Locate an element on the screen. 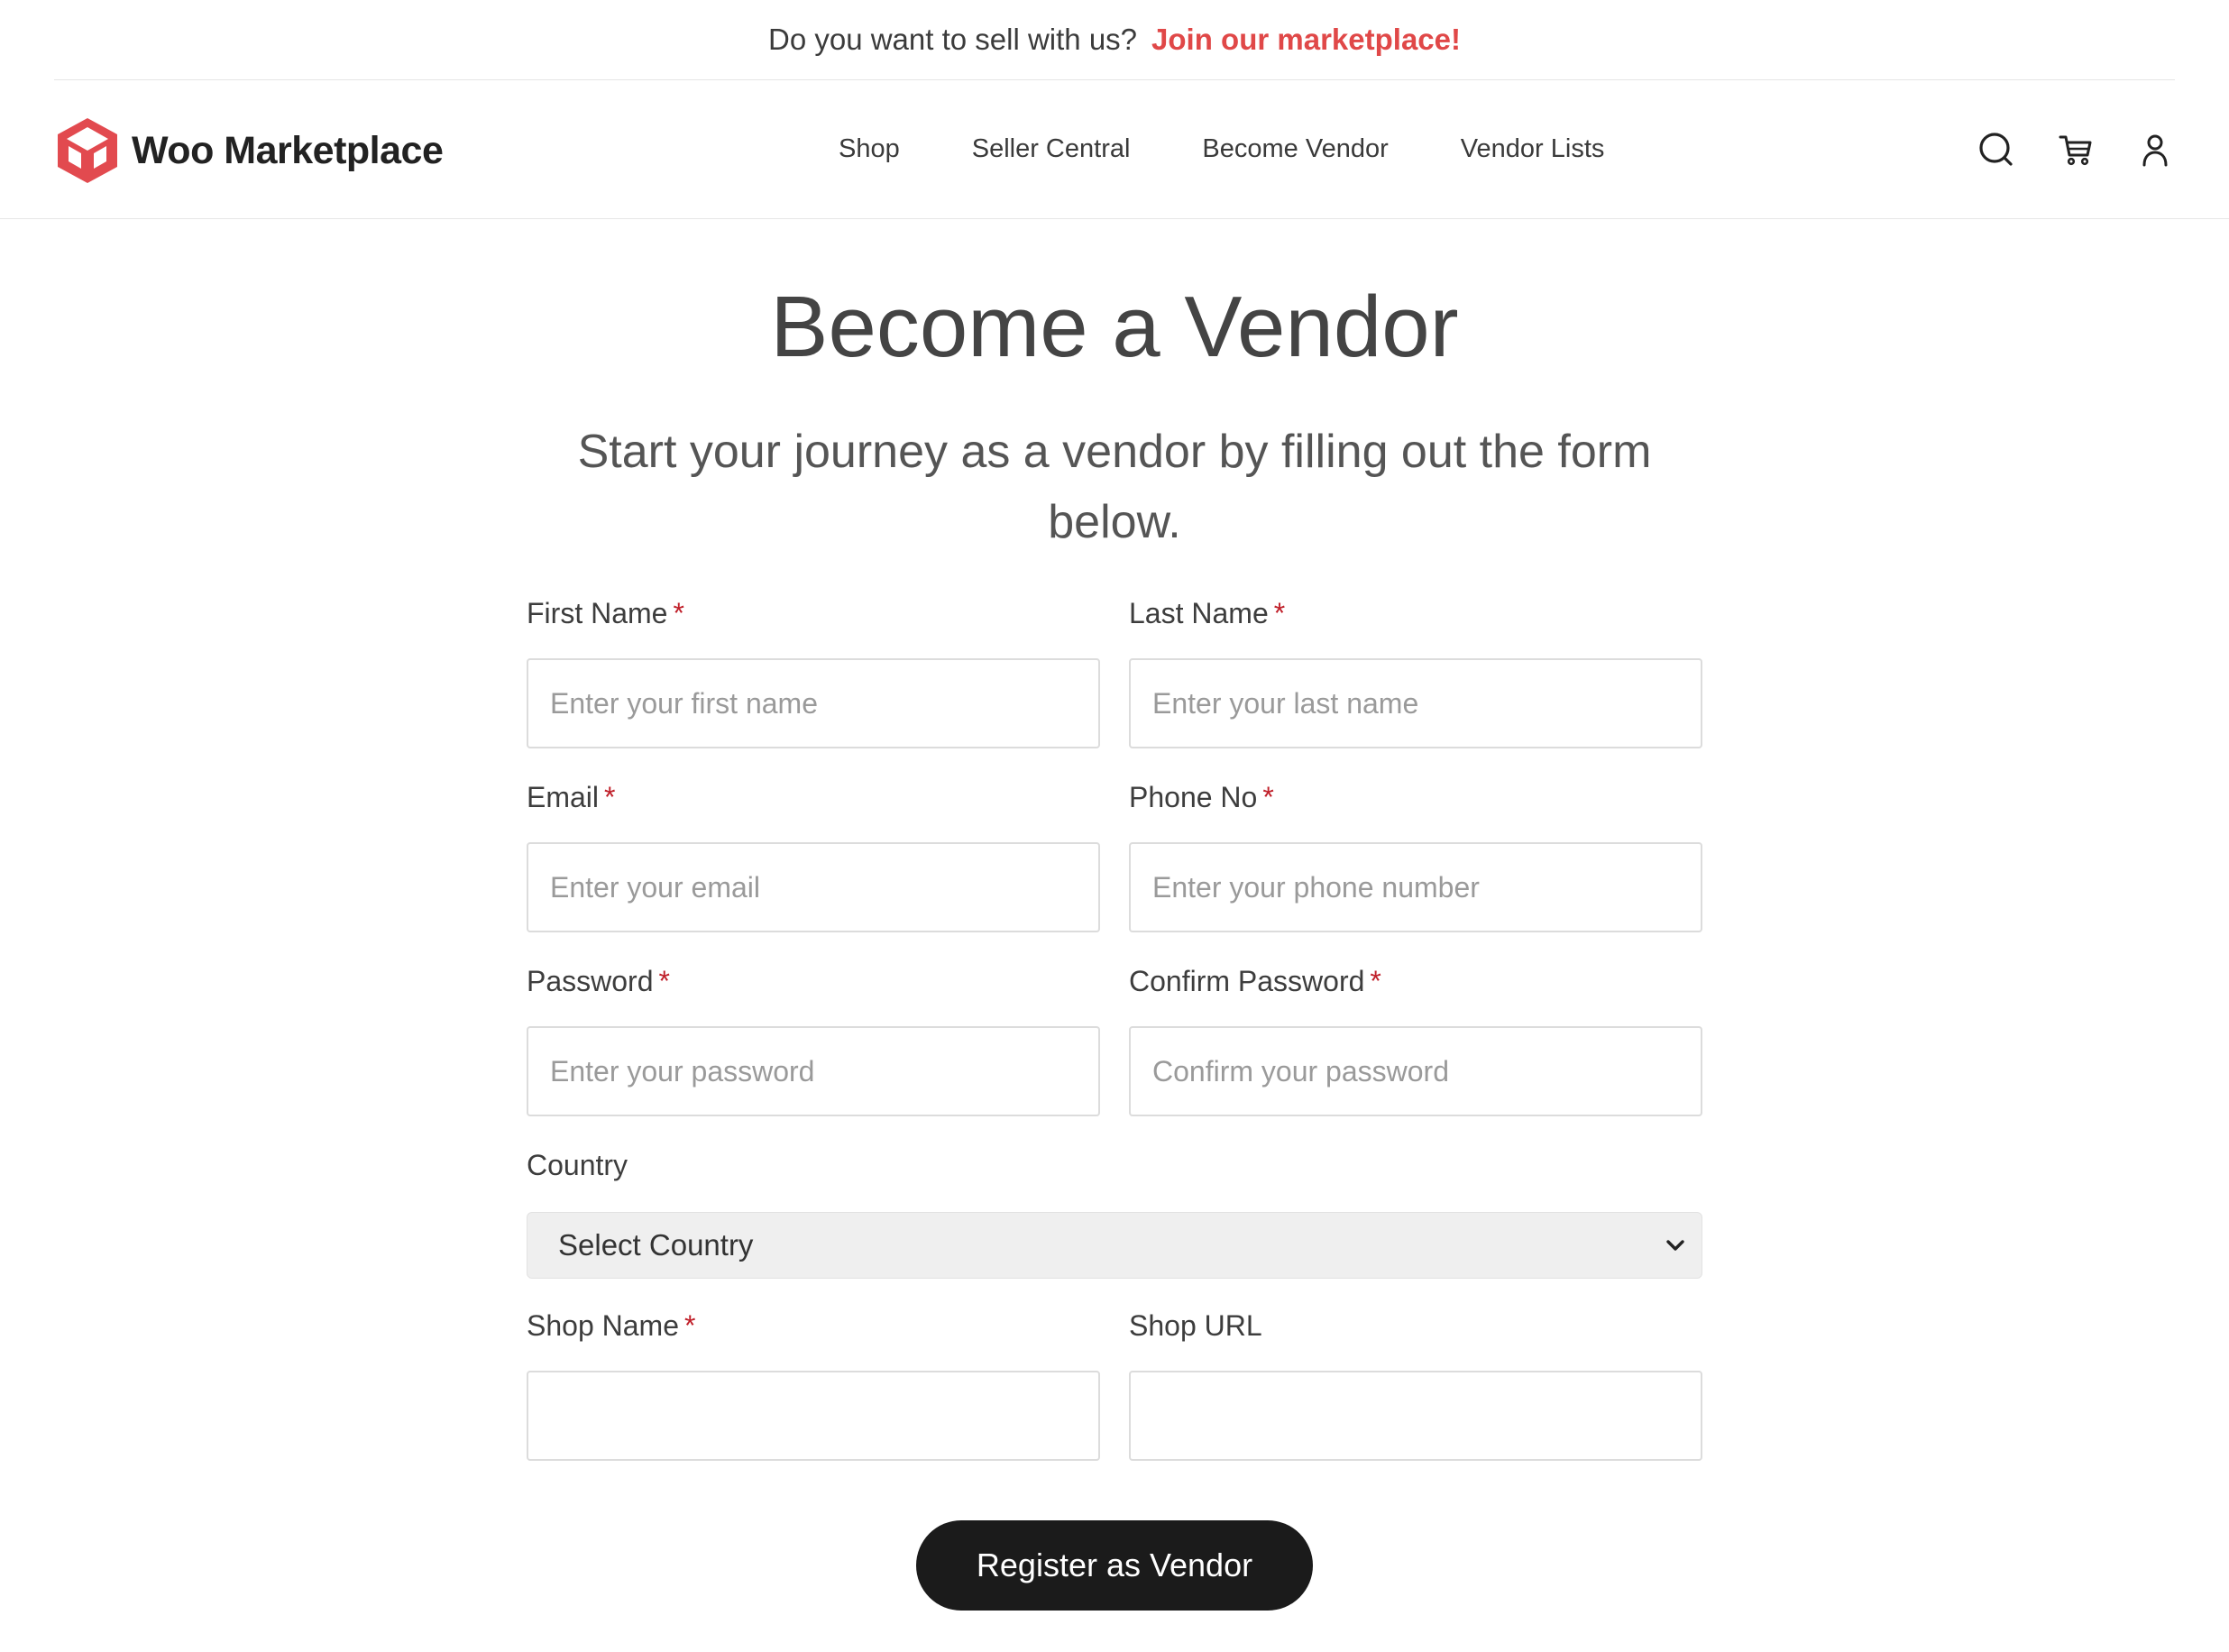 Image resolution: width=2229 pixels, height=1652 pixels. password-group: Password * is located at coordinates (813, 1035).